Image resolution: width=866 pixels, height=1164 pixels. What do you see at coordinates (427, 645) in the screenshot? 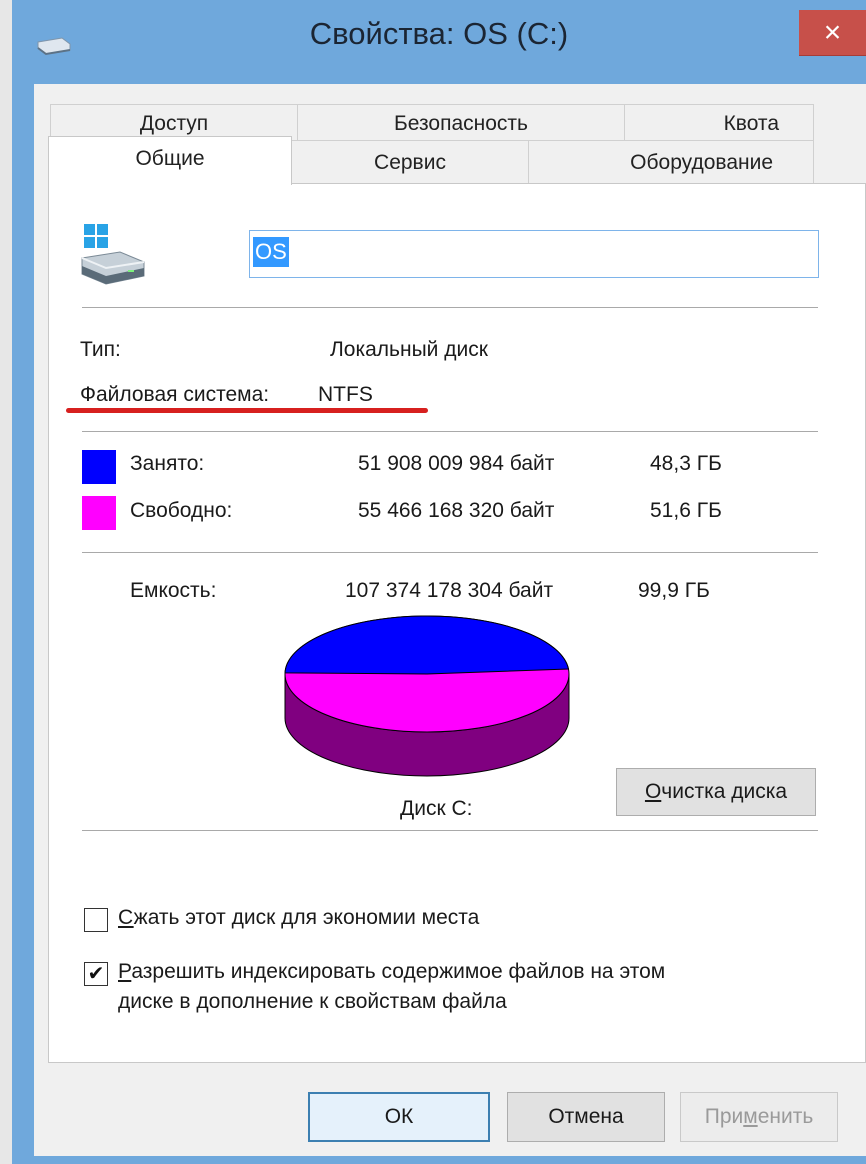
I see `pie-slice-used` at bounding box center [427, 645].